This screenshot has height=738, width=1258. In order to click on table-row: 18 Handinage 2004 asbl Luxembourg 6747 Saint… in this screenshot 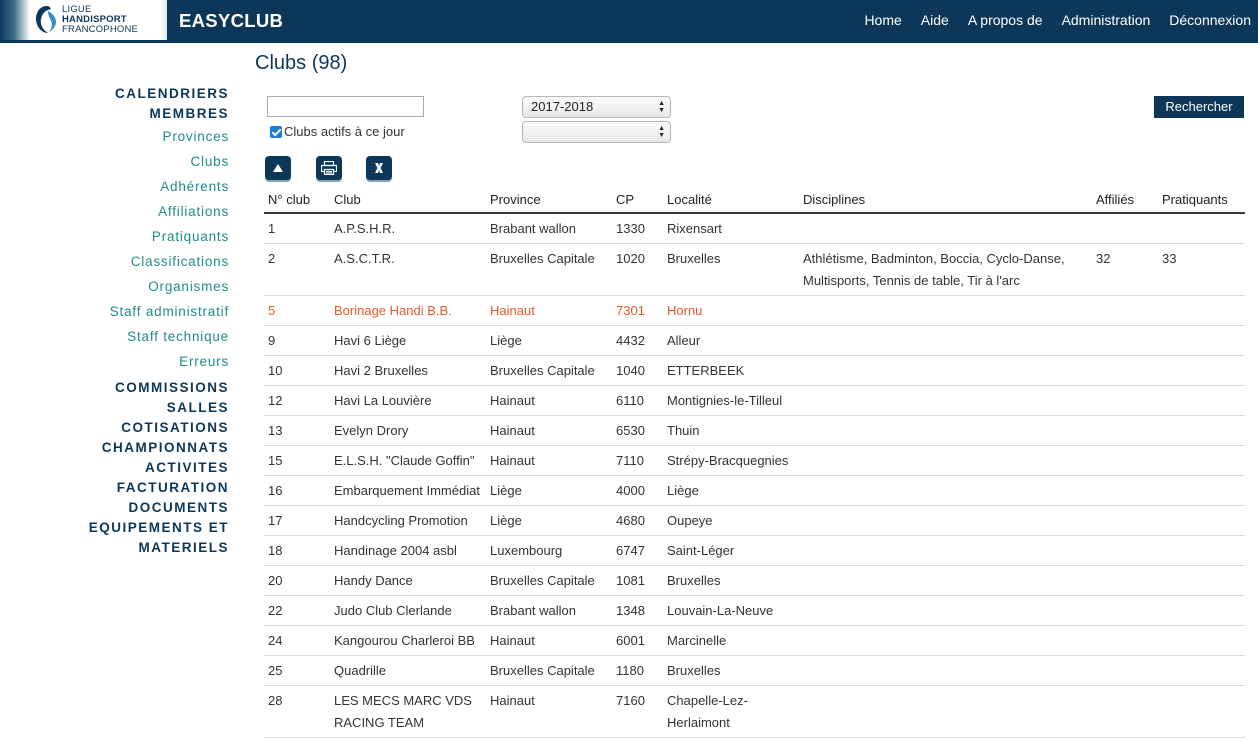, I will do `click(754, 550)`.